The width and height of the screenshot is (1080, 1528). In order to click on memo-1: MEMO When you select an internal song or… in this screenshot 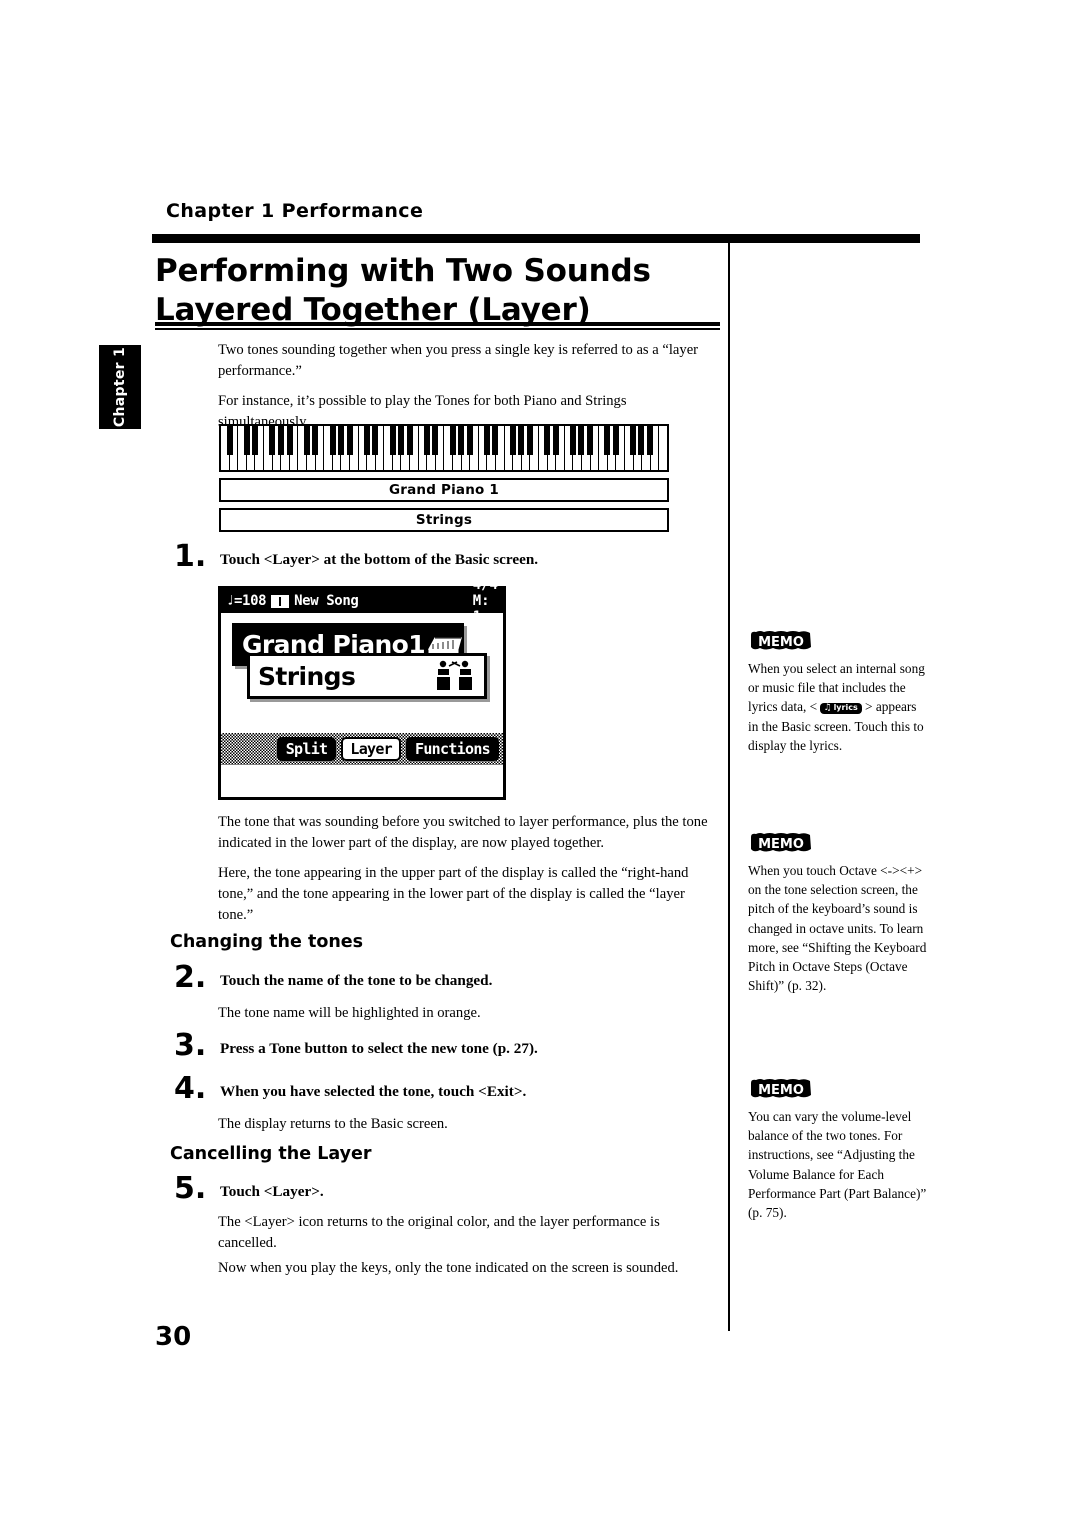, I will do `click(838, 692)`.